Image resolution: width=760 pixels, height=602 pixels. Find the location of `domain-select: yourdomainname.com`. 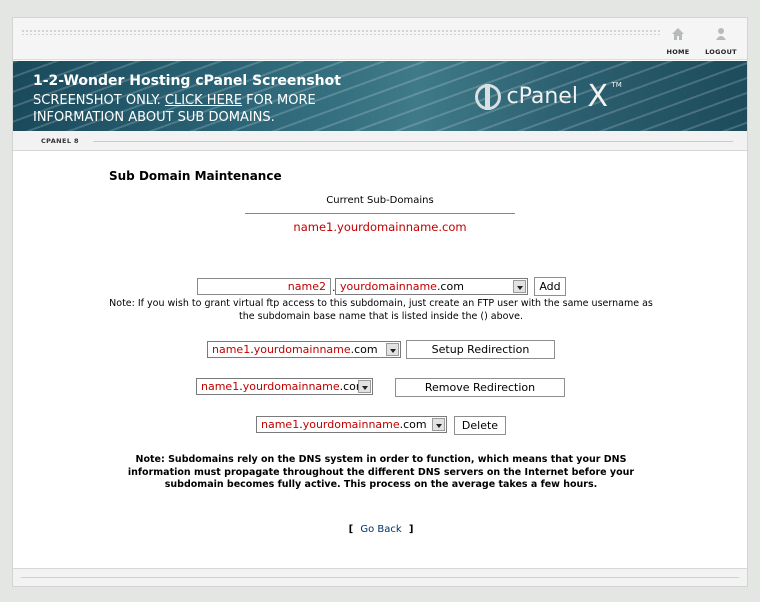

domain-select: yourdomainname.com is located at coordinates (431, 286).